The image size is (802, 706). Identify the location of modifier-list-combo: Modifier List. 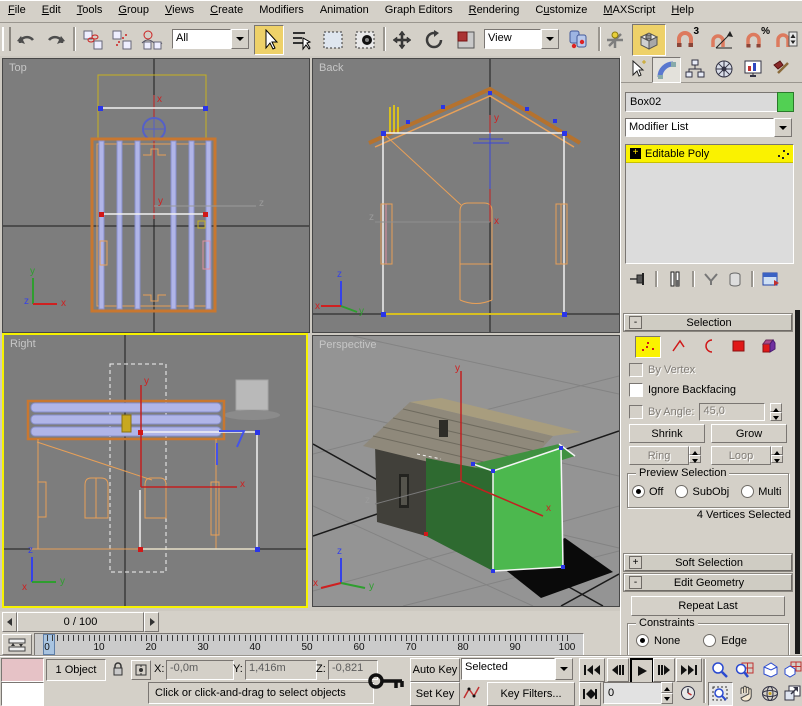
(708, 127).